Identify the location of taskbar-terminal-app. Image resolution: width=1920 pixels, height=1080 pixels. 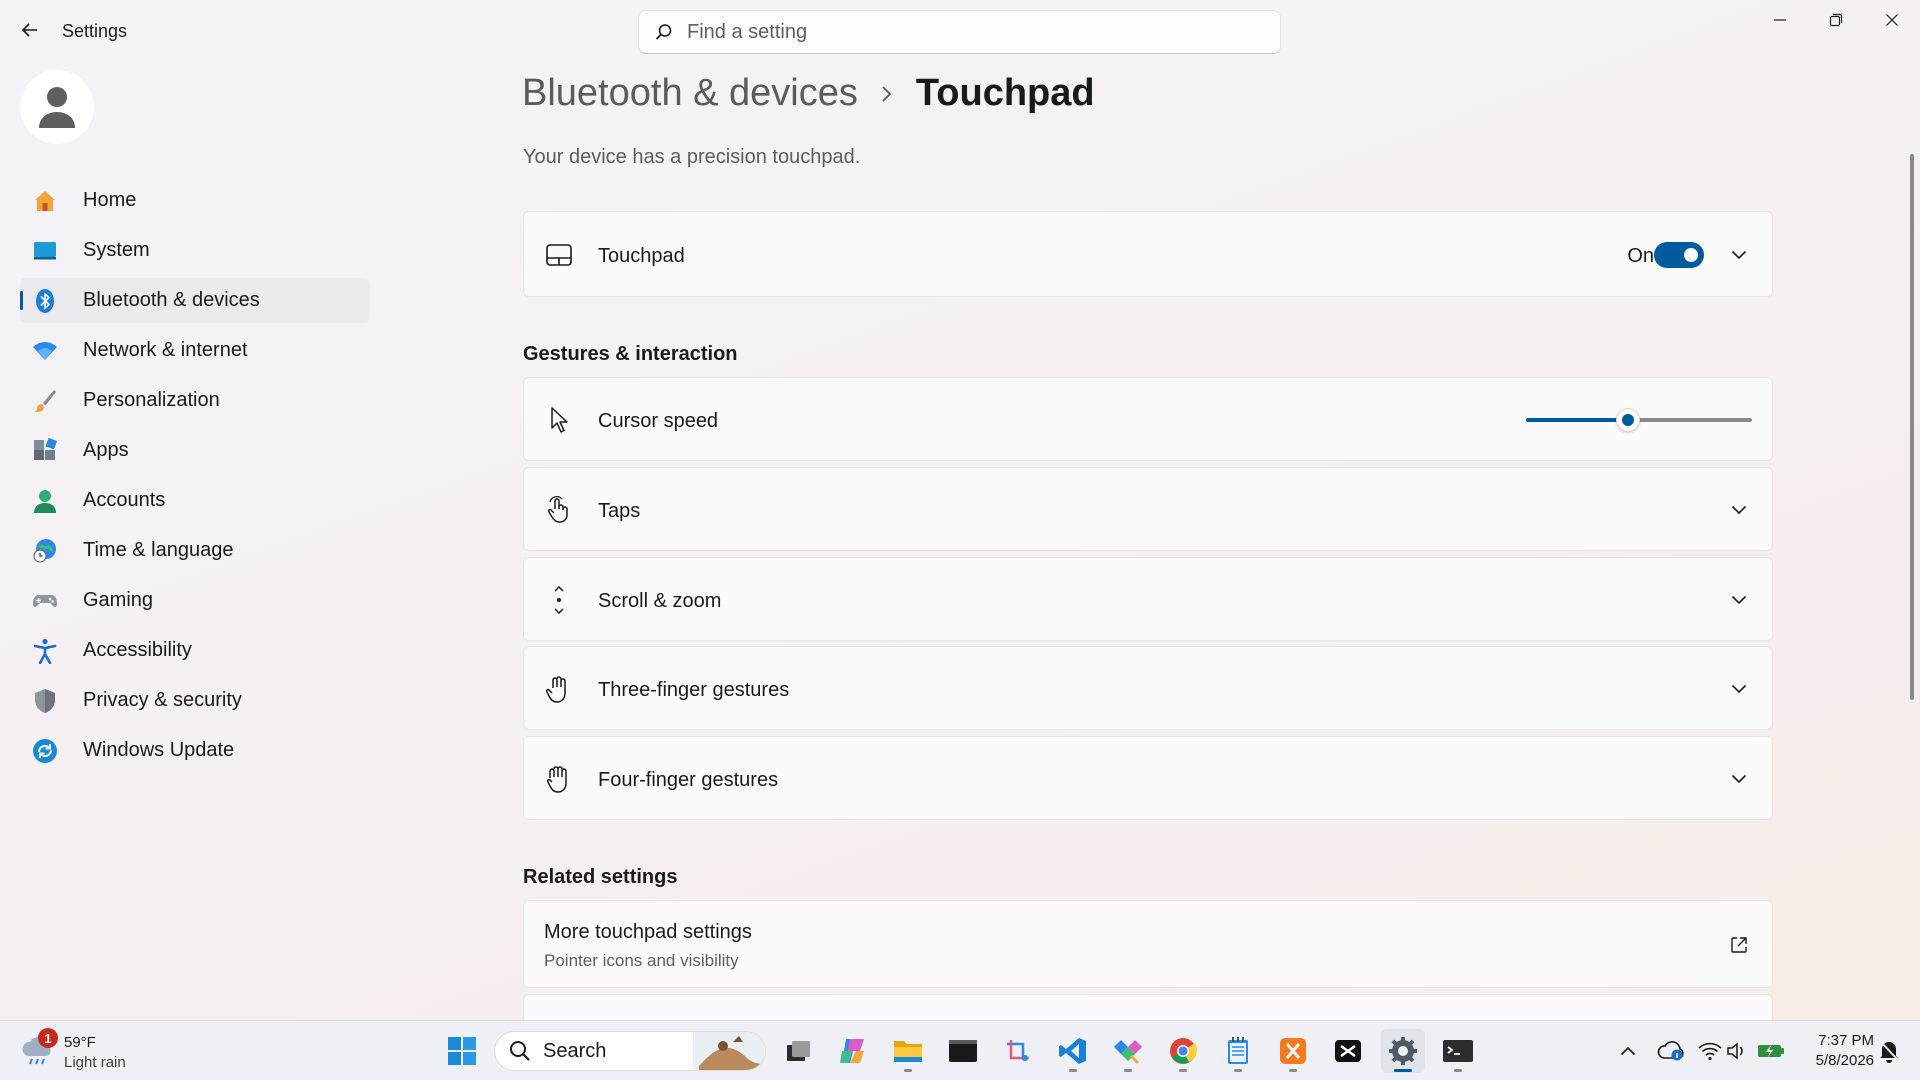
(963, 1051).